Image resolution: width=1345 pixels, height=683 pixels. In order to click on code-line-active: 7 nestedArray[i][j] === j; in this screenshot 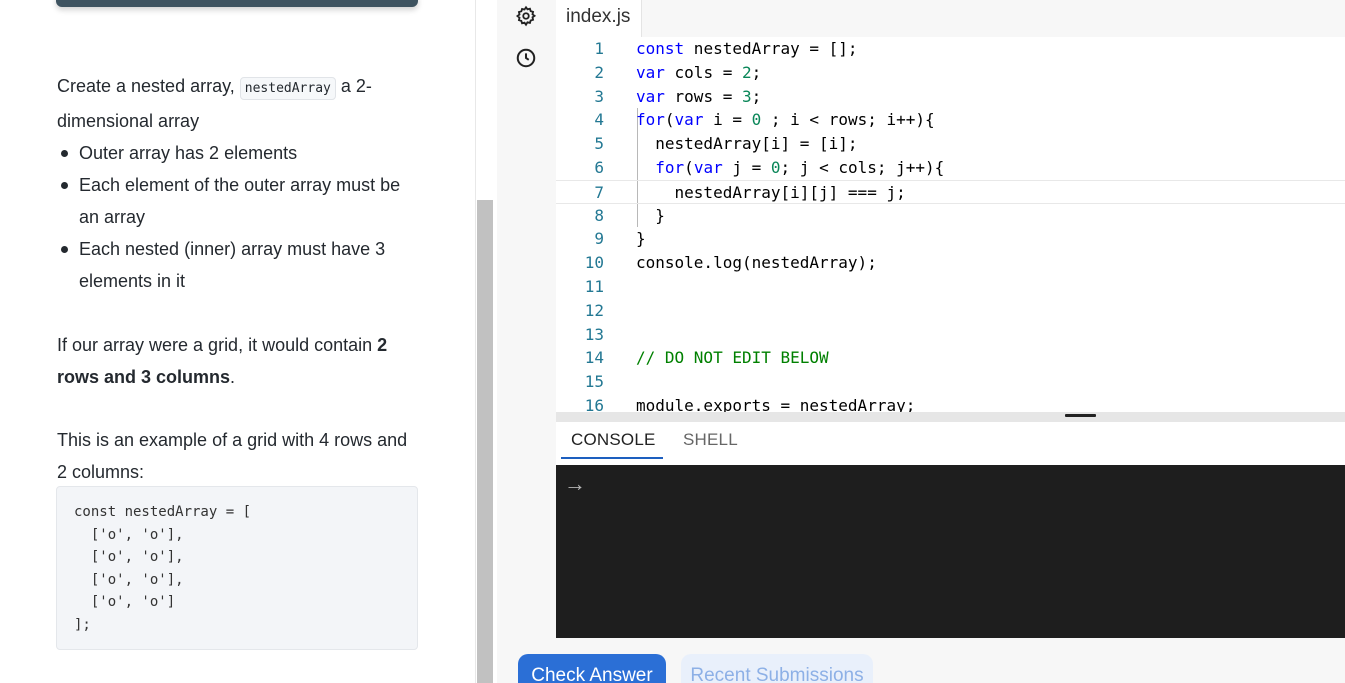, I will do `click(950, 191)`.